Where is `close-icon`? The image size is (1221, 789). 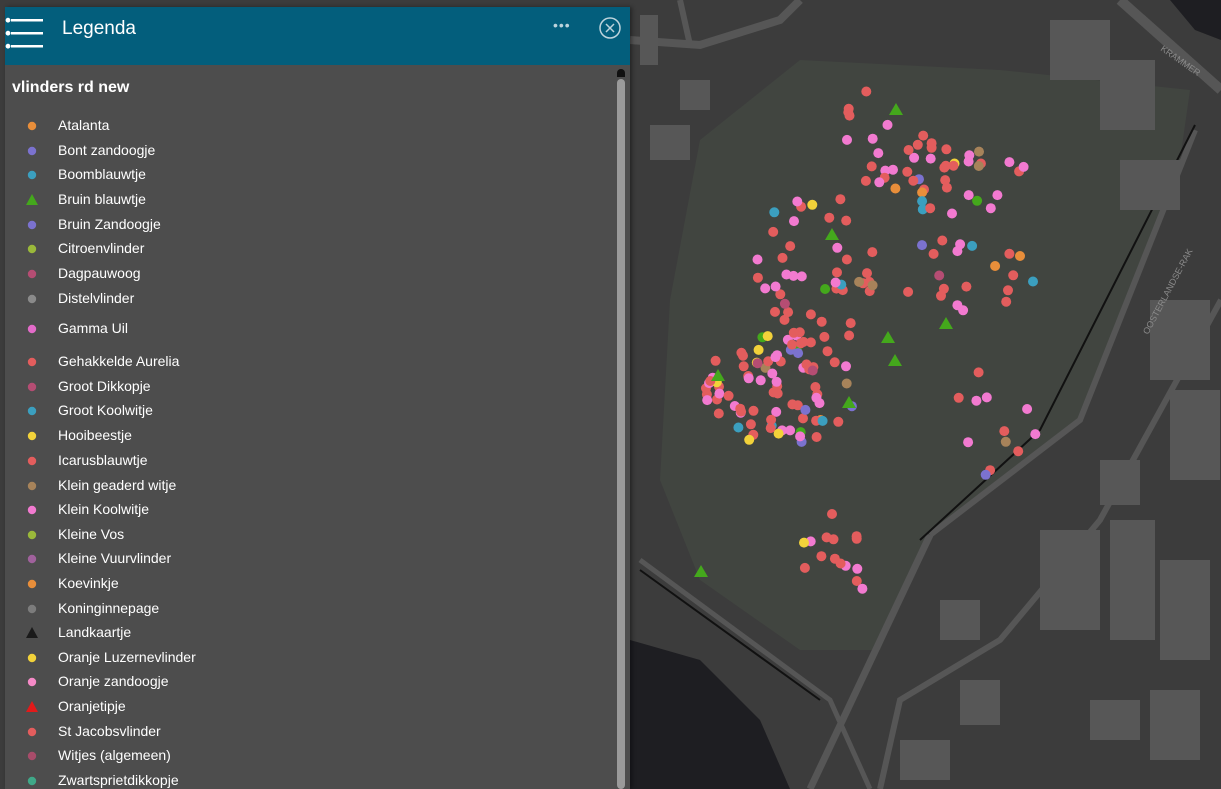
close-icon is located at coordinates (610, 28).